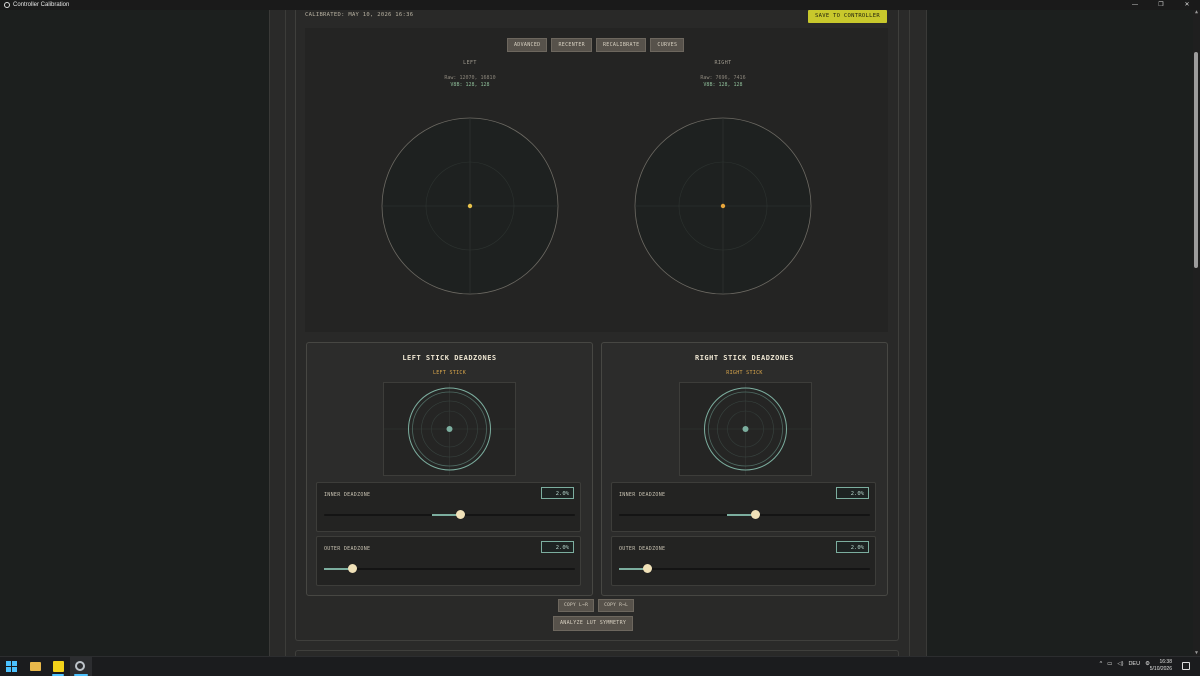 This screenshot has height=676, width=1200. I want to click on right-stick-position-dot, so click(723, 206).